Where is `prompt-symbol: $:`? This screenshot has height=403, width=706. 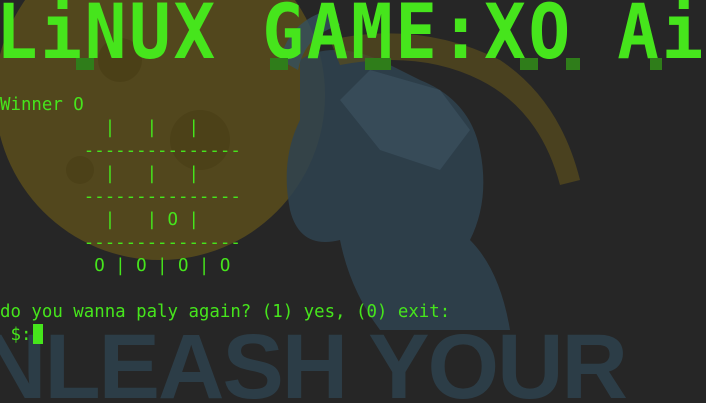
prompt-symbol: $: is located at coordinates (16, 335).